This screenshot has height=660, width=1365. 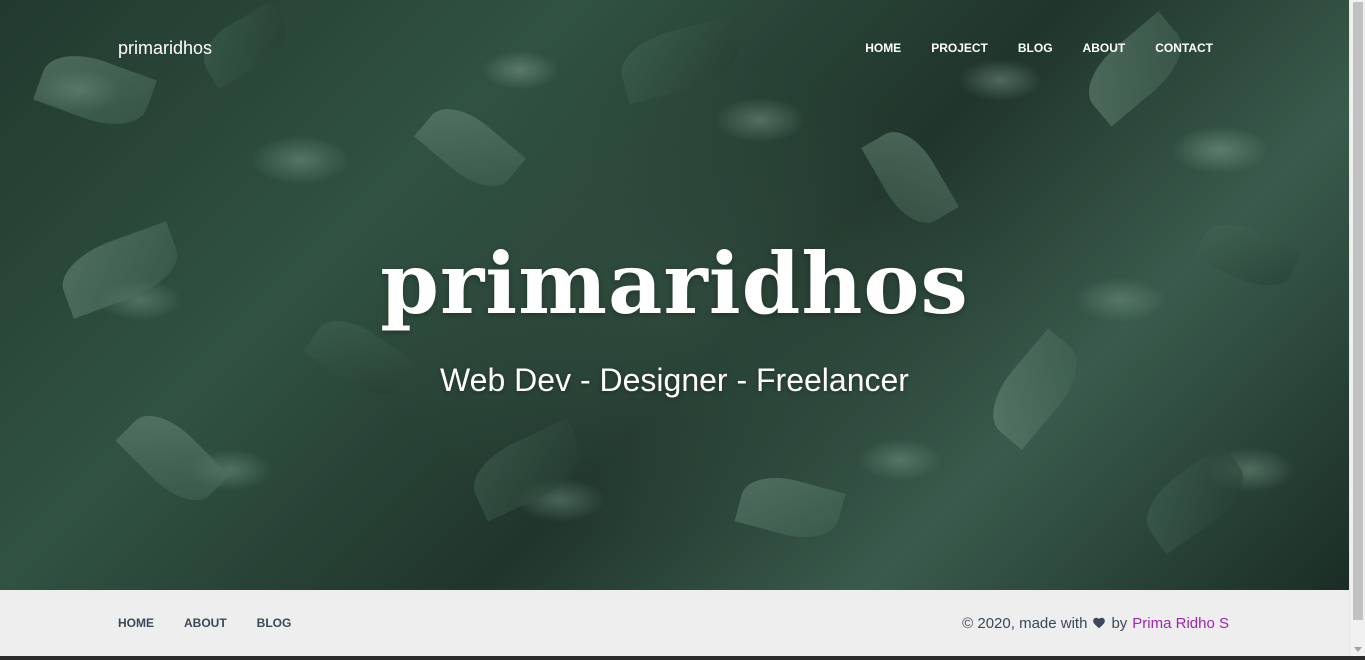 I want to click on nav-link-contact: CONTACT, so click(x=1176, y=48).